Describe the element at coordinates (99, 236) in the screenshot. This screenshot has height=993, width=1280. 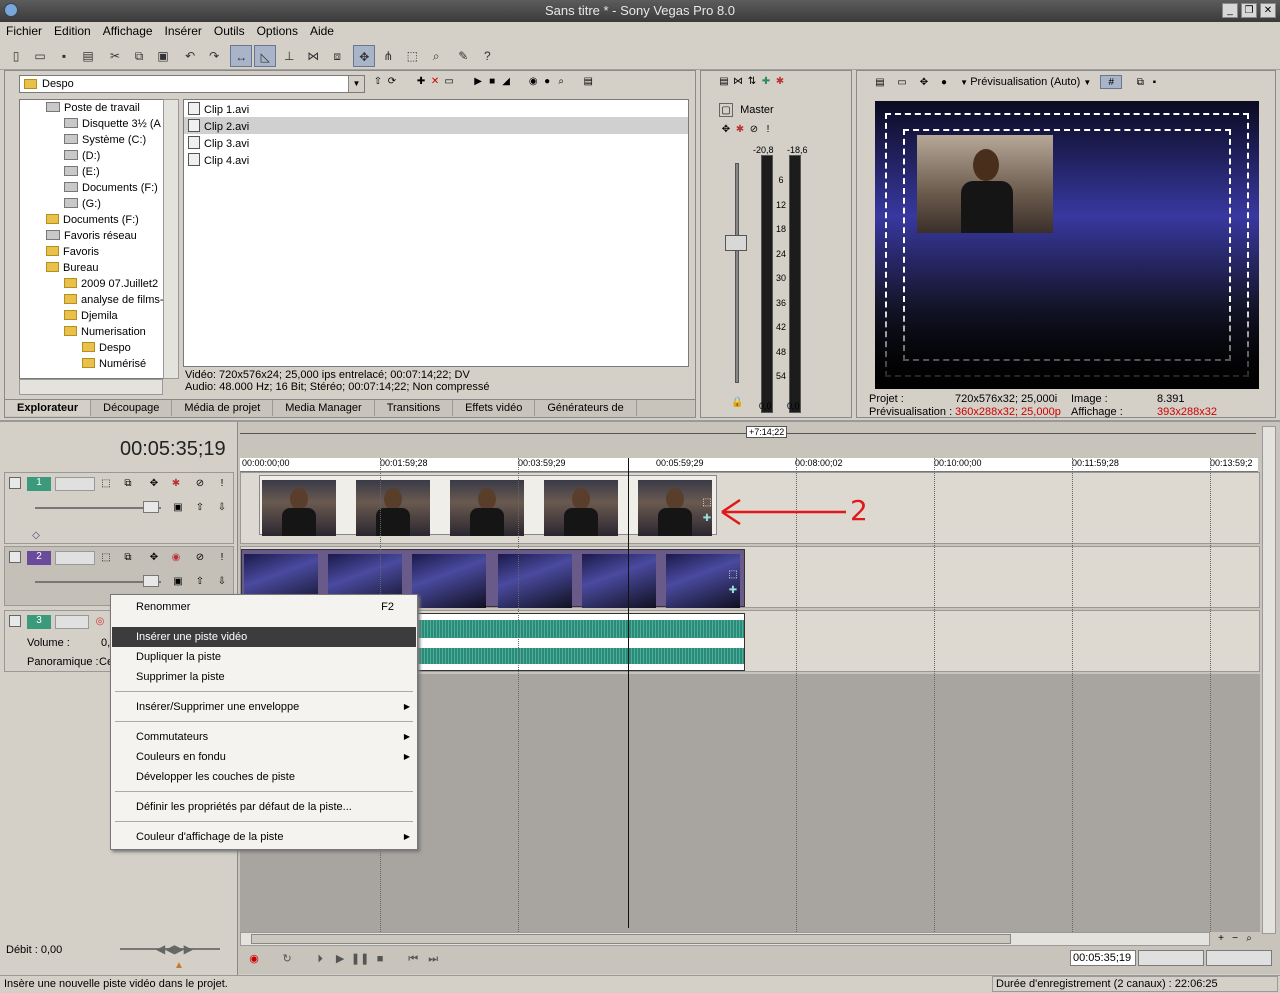
I see `tree-item: Favoris réseau` at that location.